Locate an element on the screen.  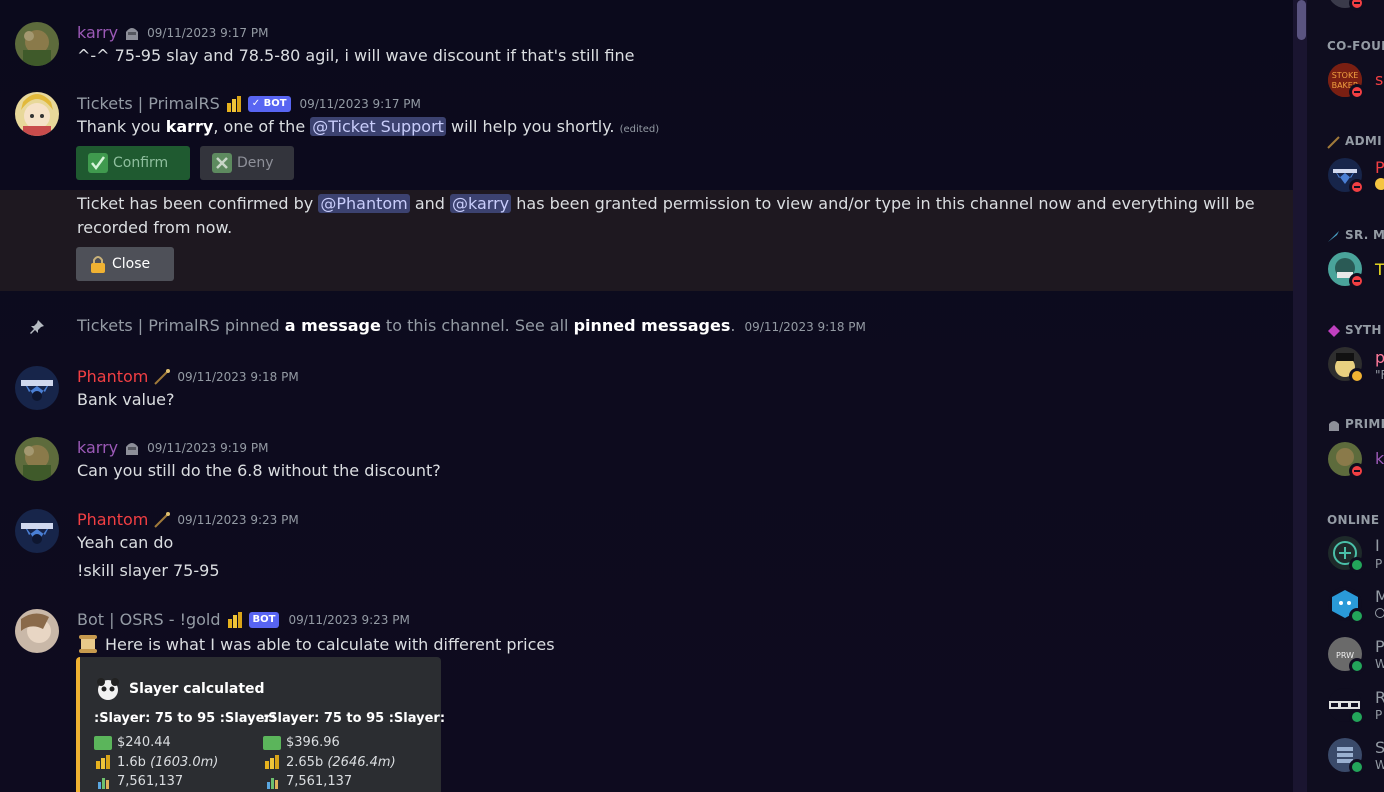
message-text-1: Yeah can do is located at coordinates (125, 542).